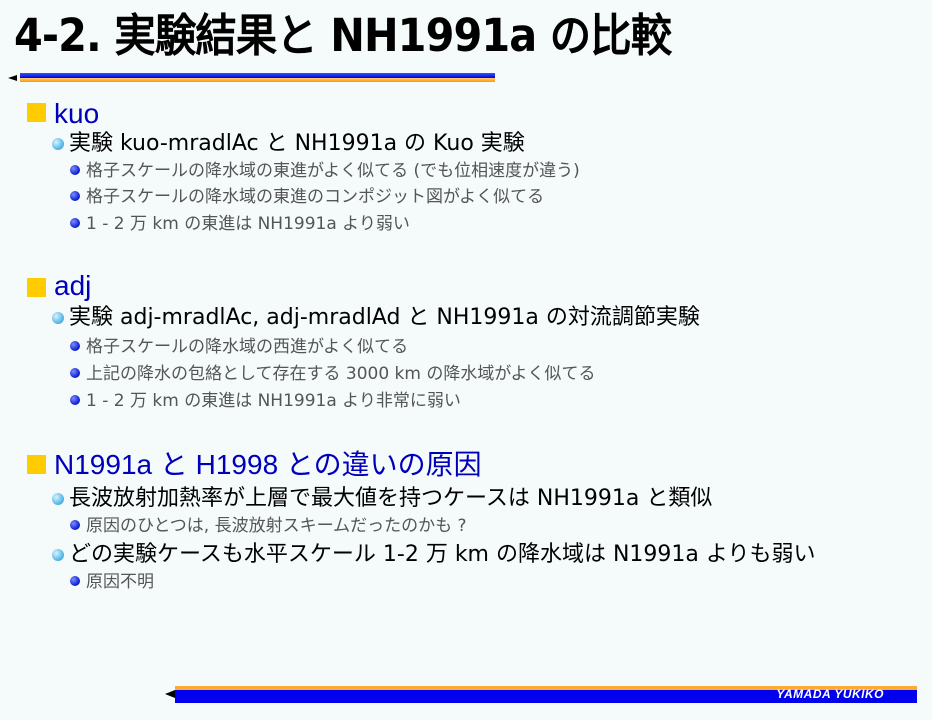 Image resolution: width=932 pixels, height=720 pixels. What do you see at coordinates (343, 35) in the screenshot?
I see `slide-title: 4-2. 実験結果と NH1991a の比較` at bounding box center [343, 35].